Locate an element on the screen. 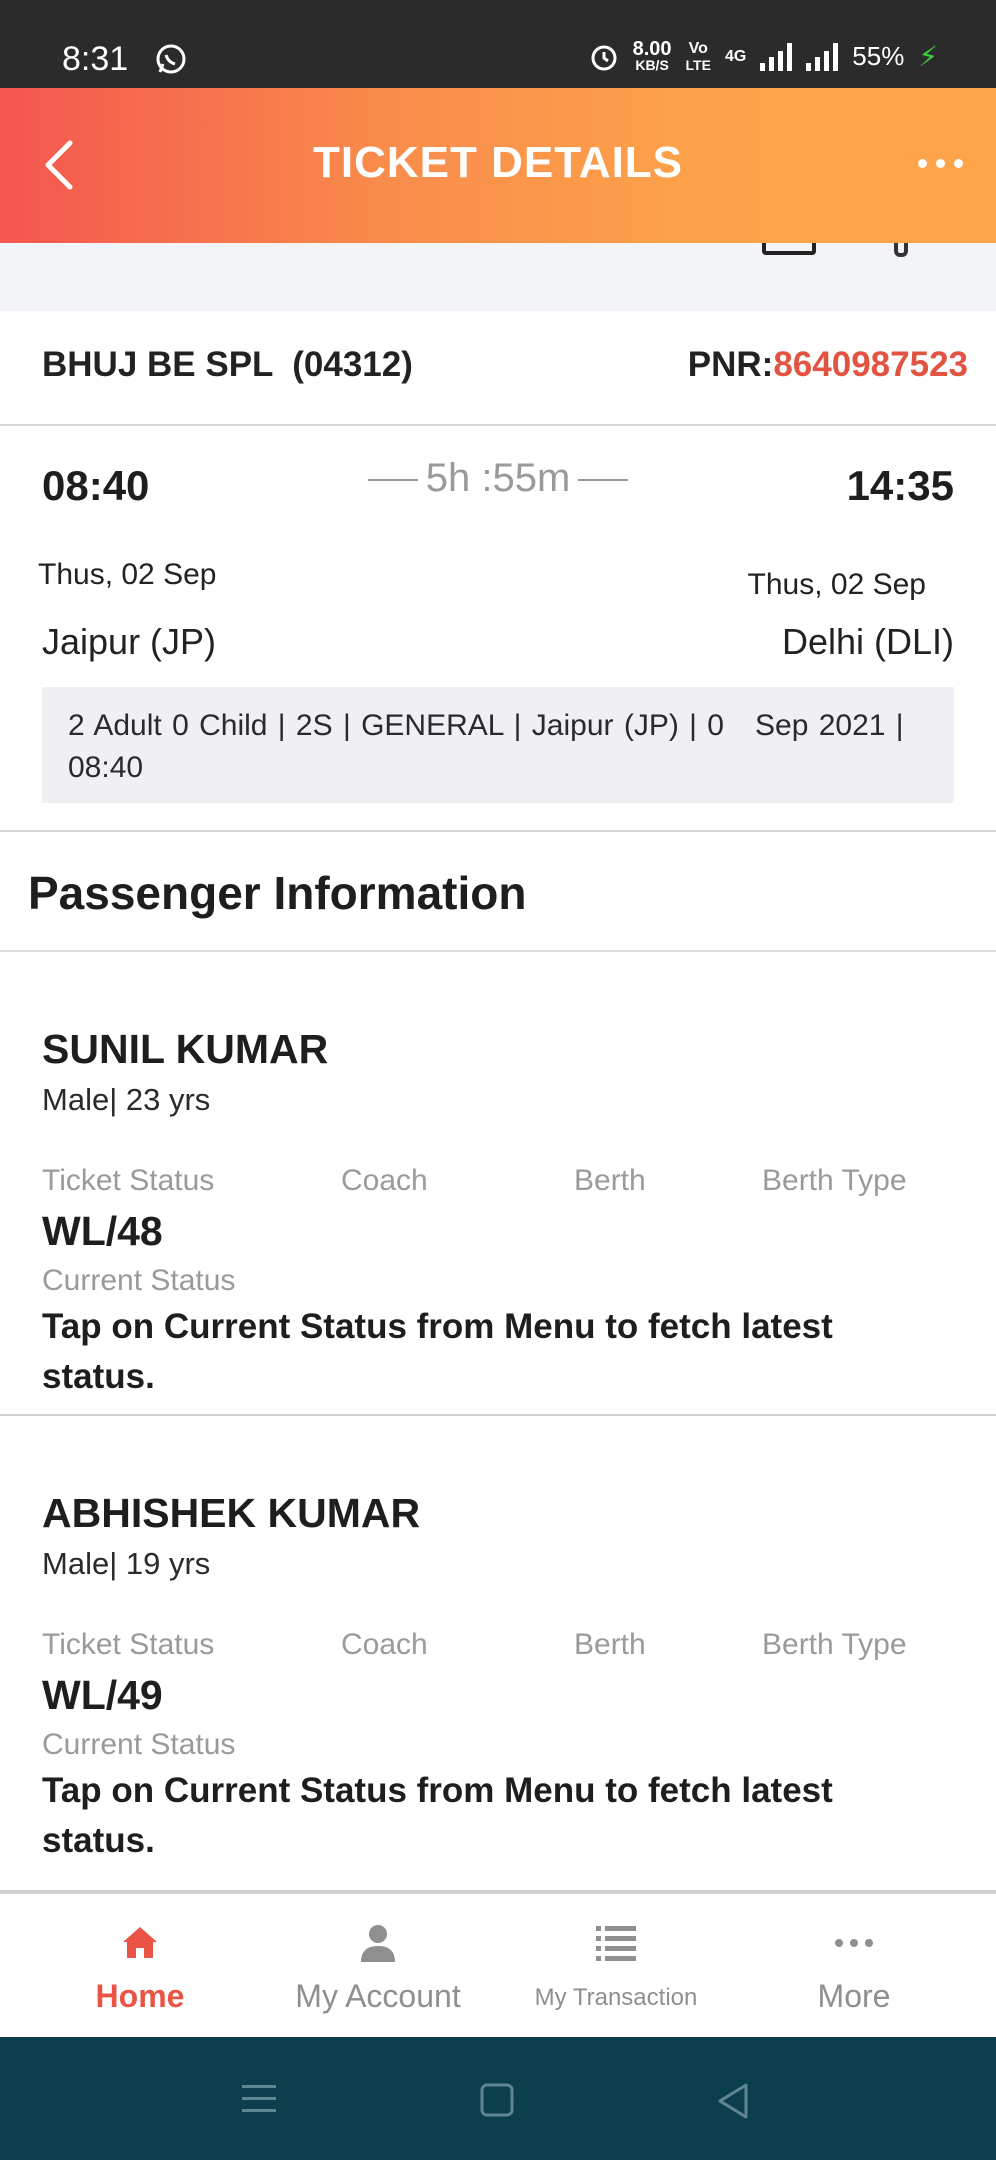  whatsapp-icon is located at coordinates (171, 59).